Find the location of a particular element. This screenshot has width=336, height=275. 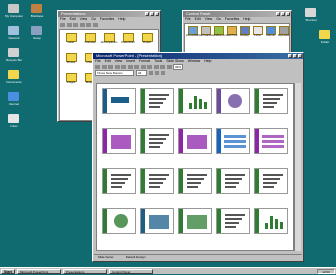

control-panel-item: Add Hardware is located at coordinates (205, 33).